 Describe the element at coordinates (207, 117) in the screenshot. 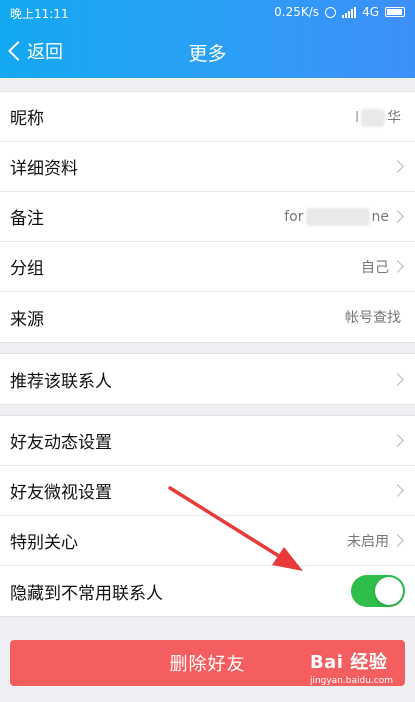

I see `row-nickname: 昵称 l华` at that location.